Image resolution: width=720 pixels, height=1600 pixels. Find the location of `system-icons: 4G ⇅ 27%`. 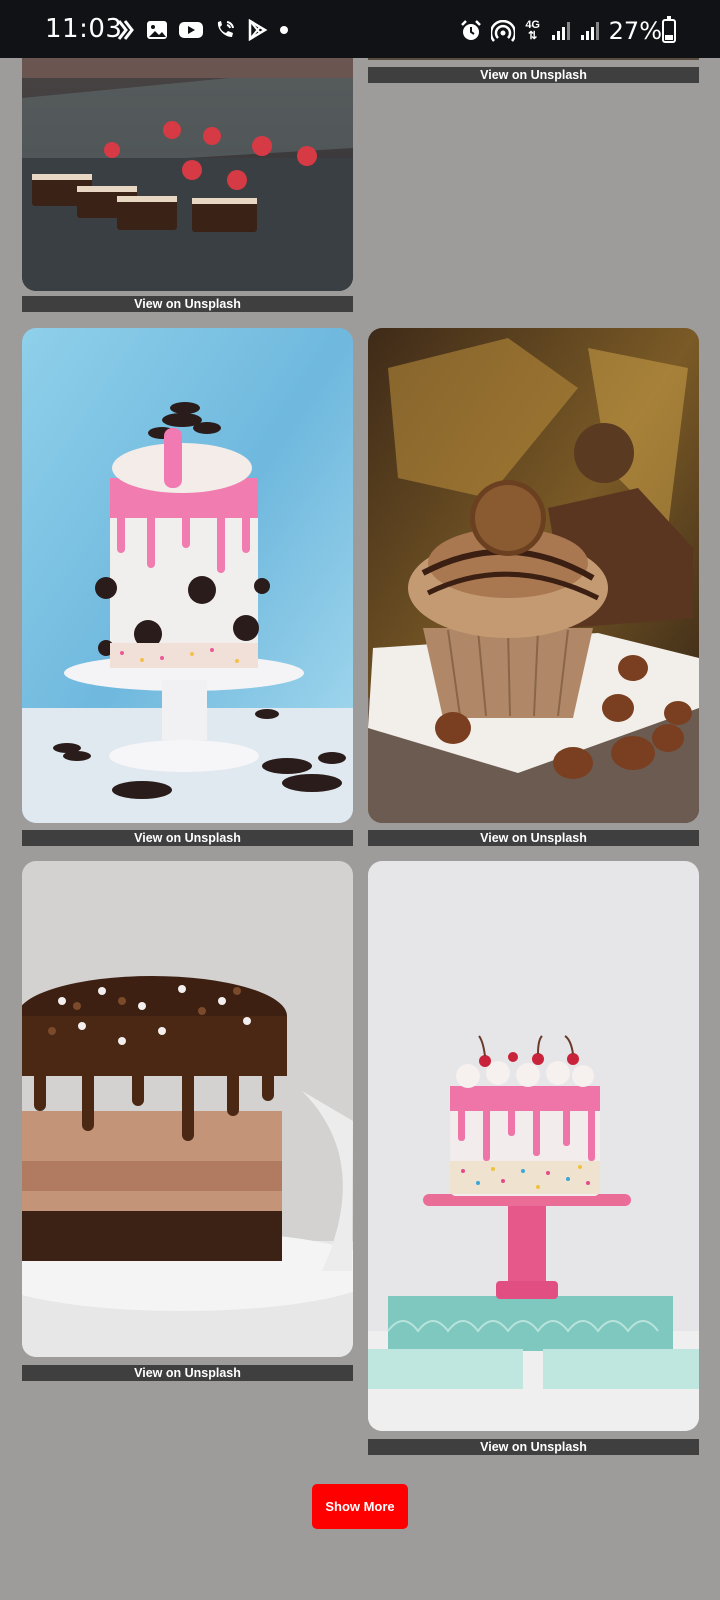

system-icons: 4G ⇅ 27% is located at coordinates (561, 31).